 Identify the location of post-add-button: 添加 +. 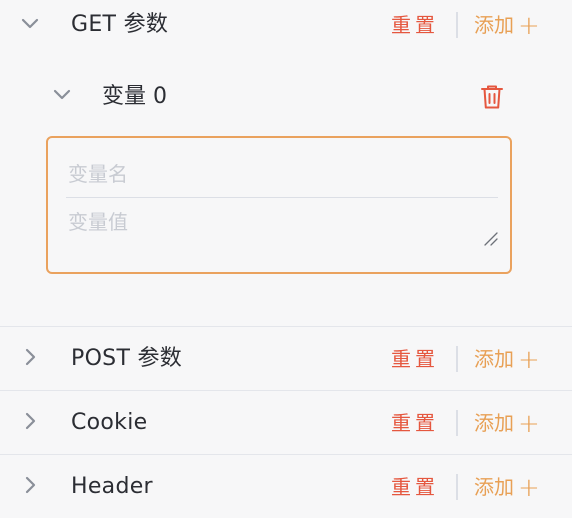
(507, 359).